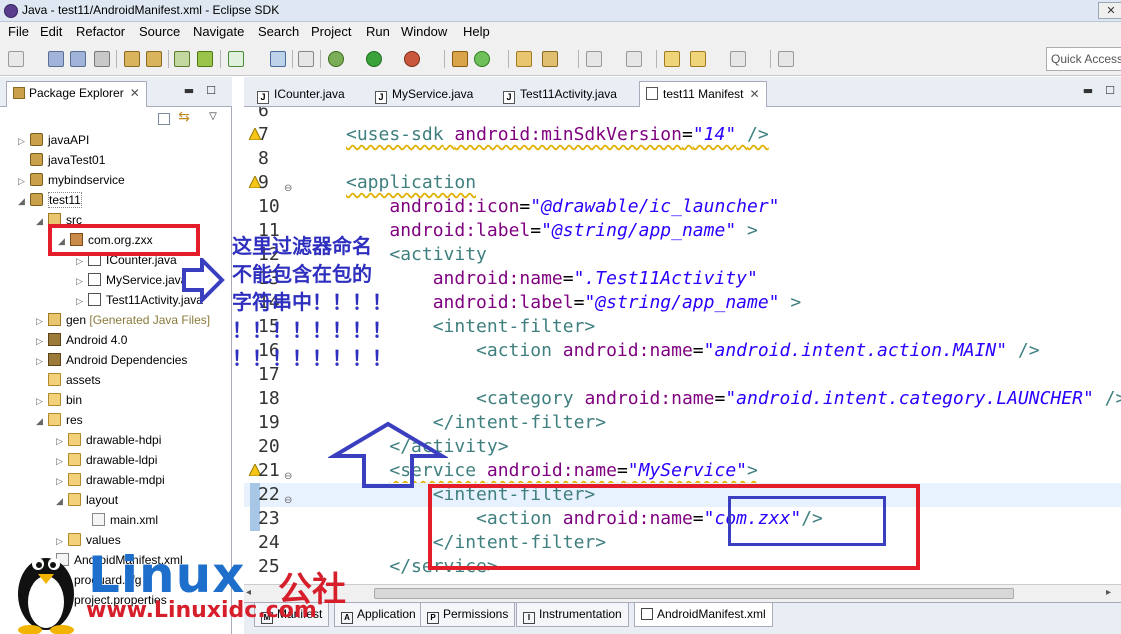 The width and height of the screenshot is (1121, 634). Describe the element at coordinates (36, 199) in the screenshot. I see `project-icon` at that location.